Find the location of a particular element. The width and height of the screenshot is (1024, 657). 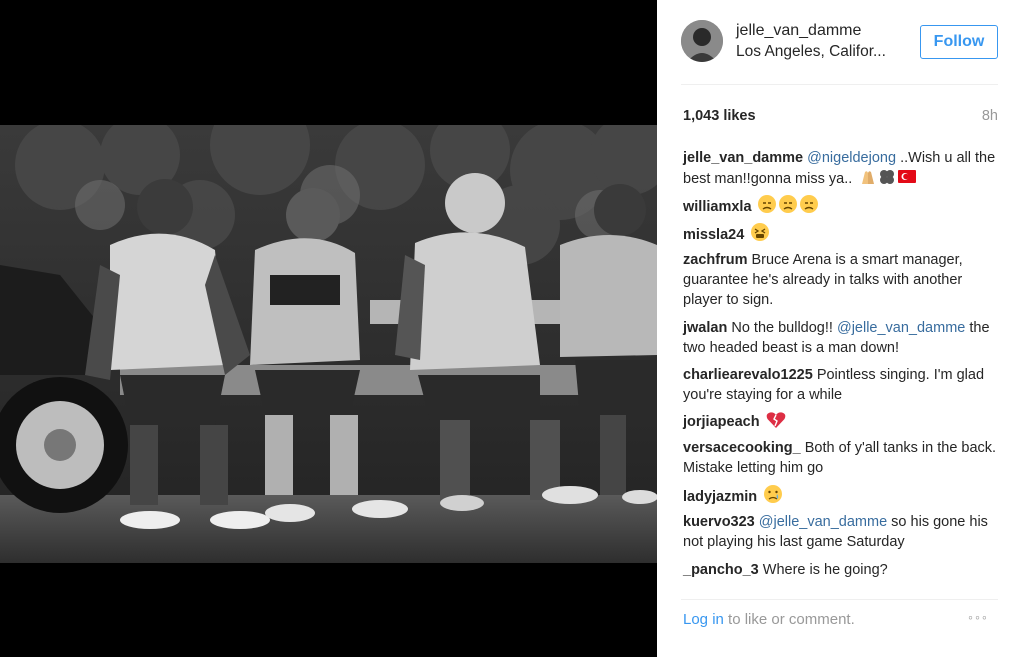

avatar is located at coordinates (702, 41).